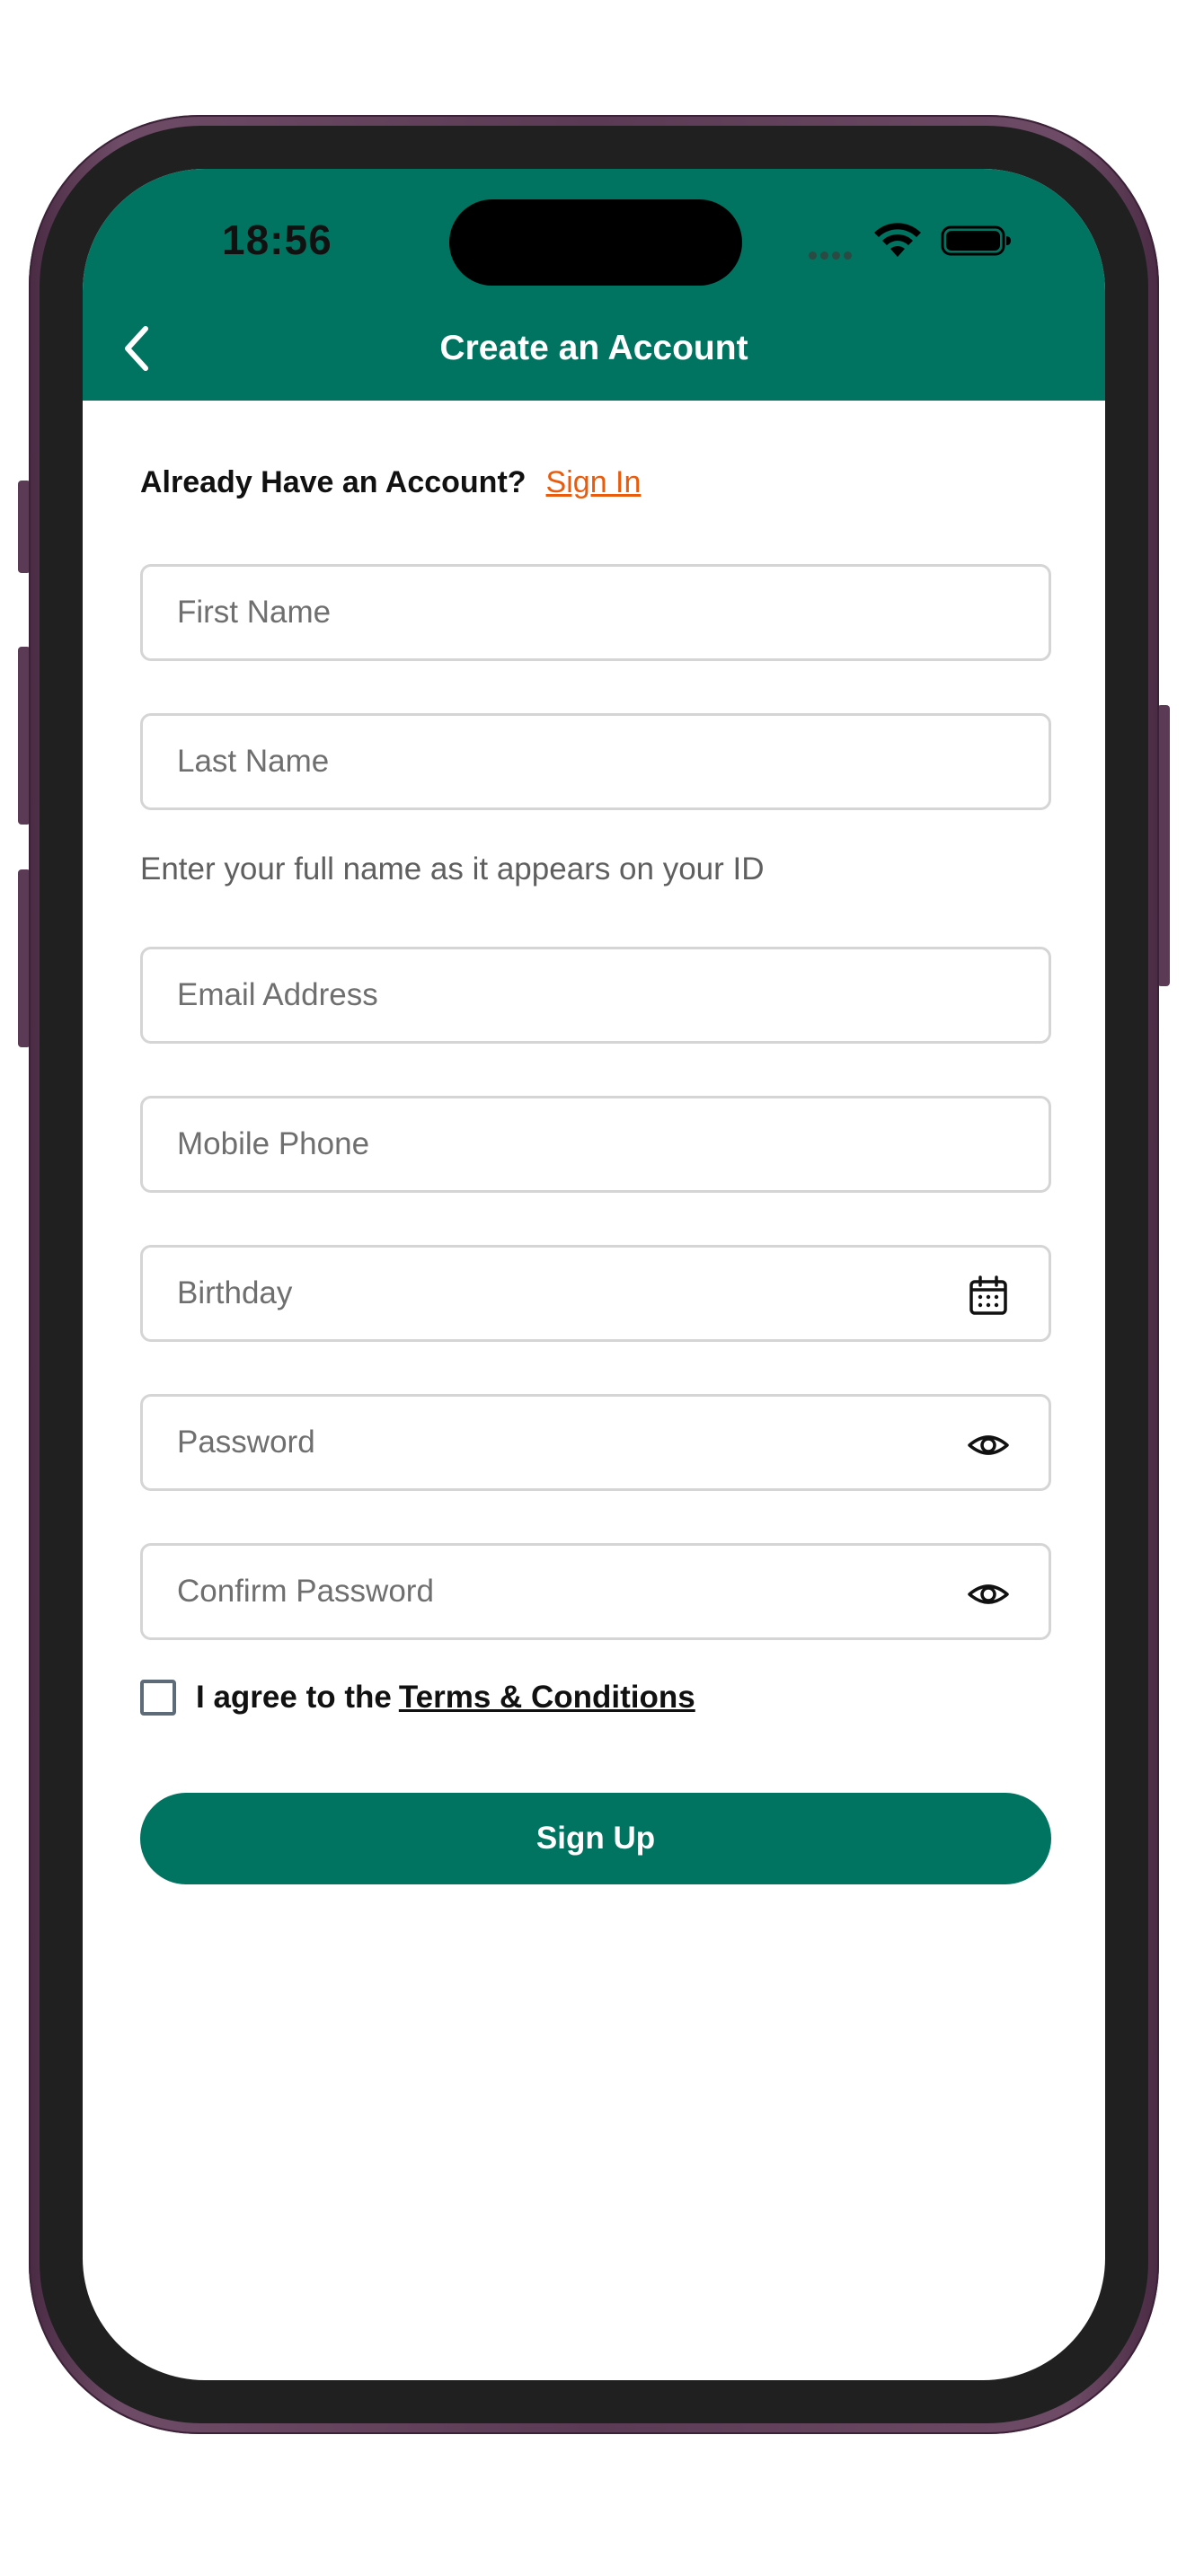  Describe the element at coordinates (158, 1698) in the screenshot. I see `terms-checkbox` at that location.